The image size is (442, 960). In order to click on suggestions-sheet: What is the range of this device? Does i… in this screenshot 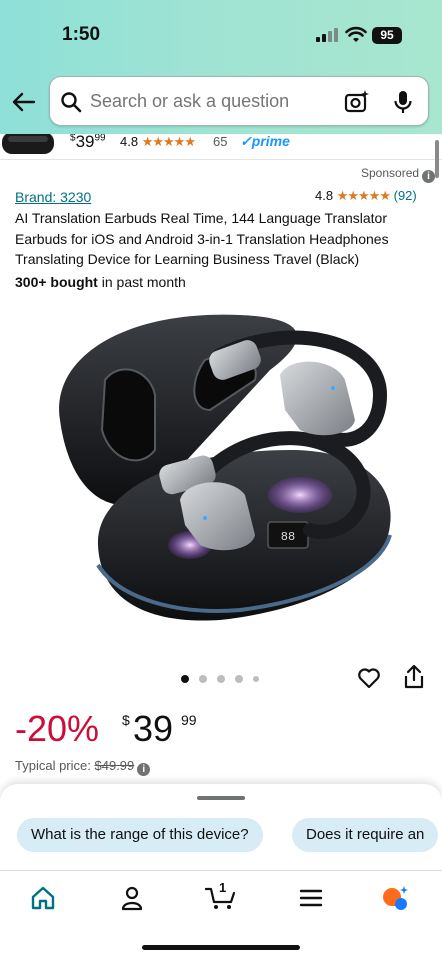, I will do `click(221, 827)`.